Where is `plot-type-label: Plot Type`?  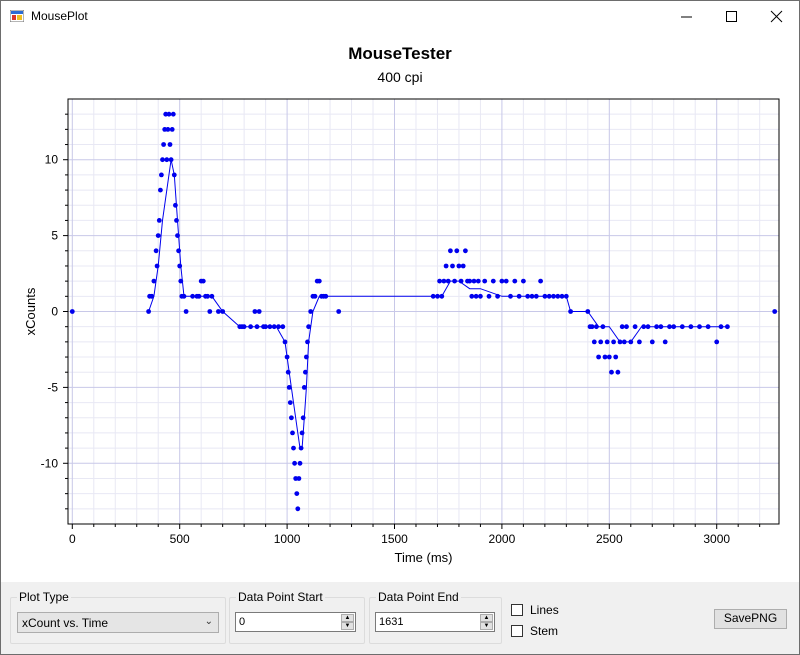 plot-type-label: Plot Type is located at coordinates (44, 597).